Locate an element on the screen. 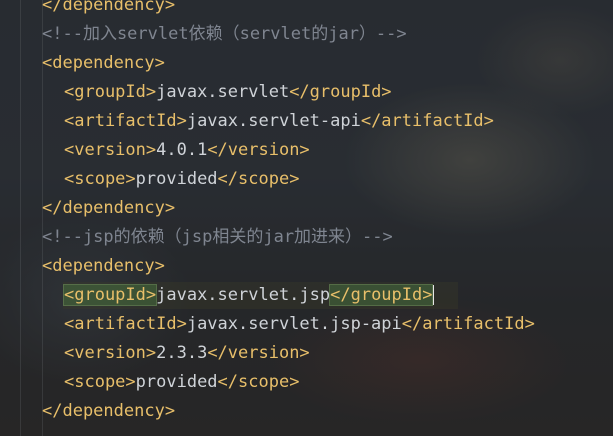  xml-text: 4.0.1 is located at coordinates (182, 150).